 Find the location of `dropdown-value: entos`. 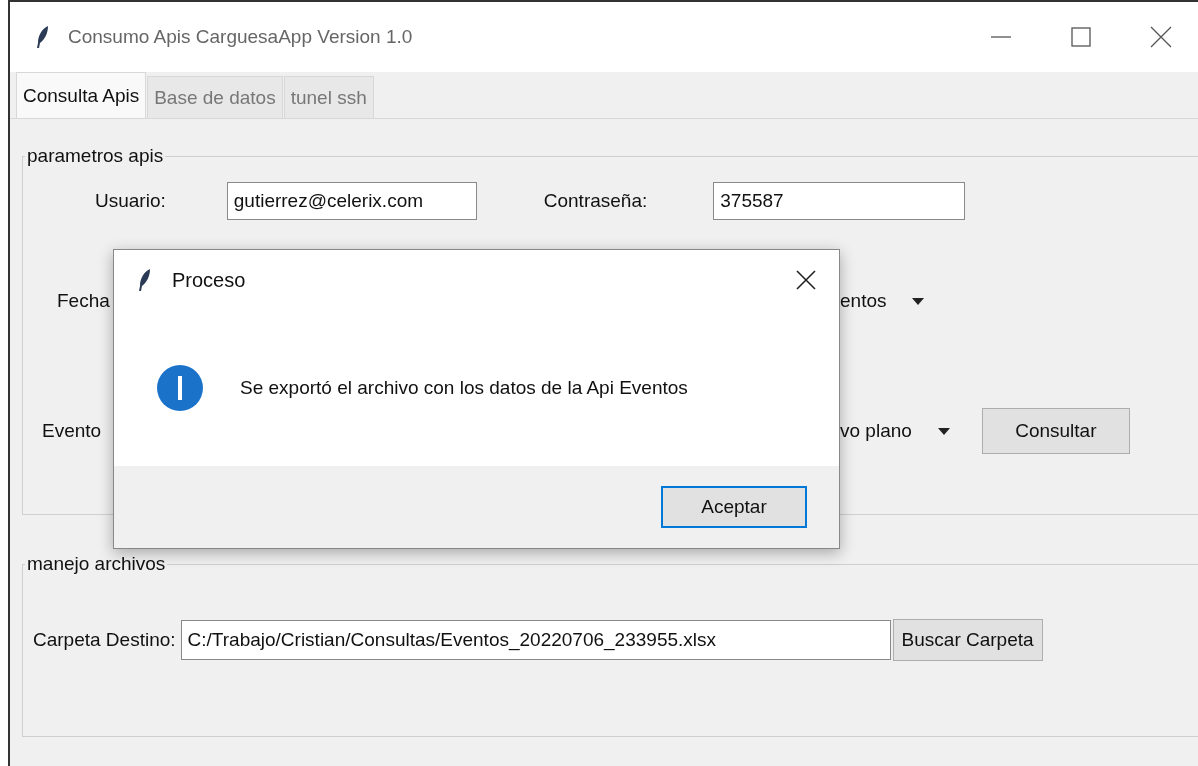

dropdown-value: entos is located at coordinates (863, 301).